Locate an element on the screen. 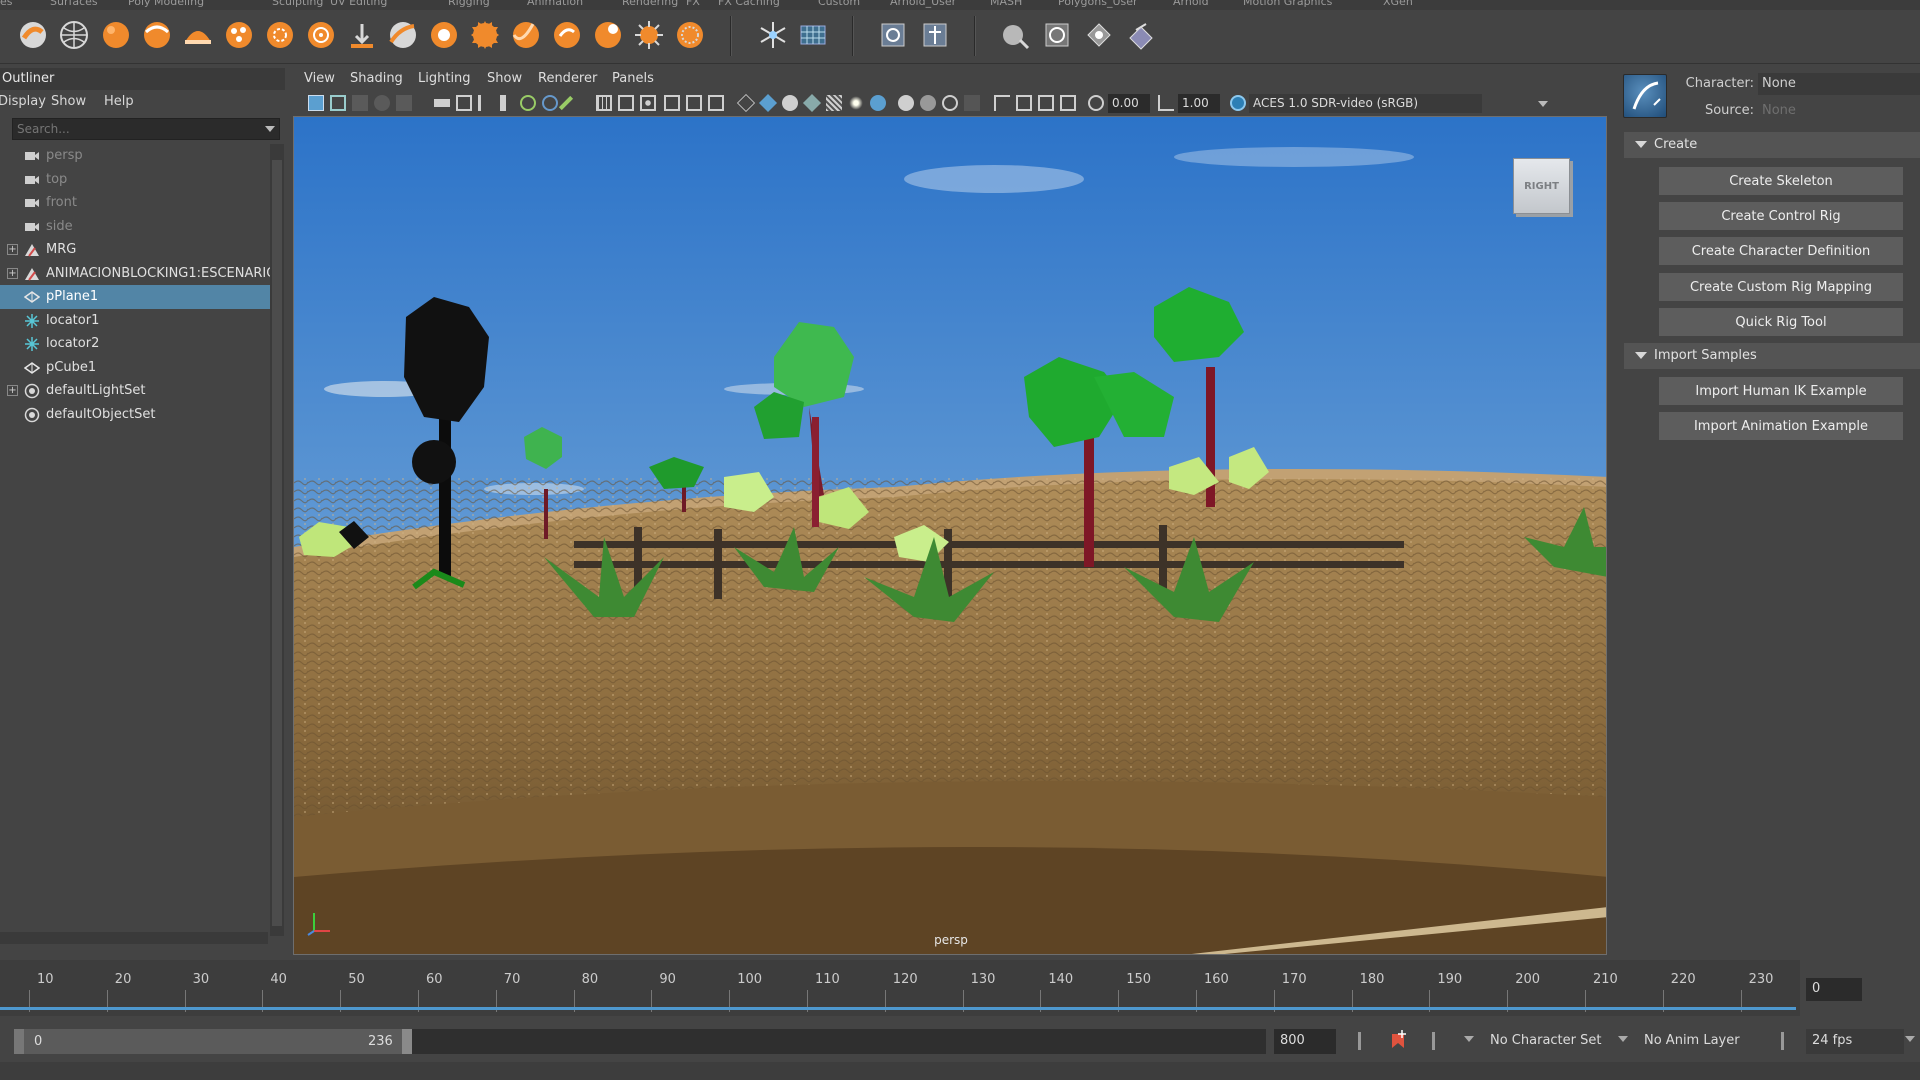  create-character-definition-button: Create Character Definition is located at coordinates (1781, 251).